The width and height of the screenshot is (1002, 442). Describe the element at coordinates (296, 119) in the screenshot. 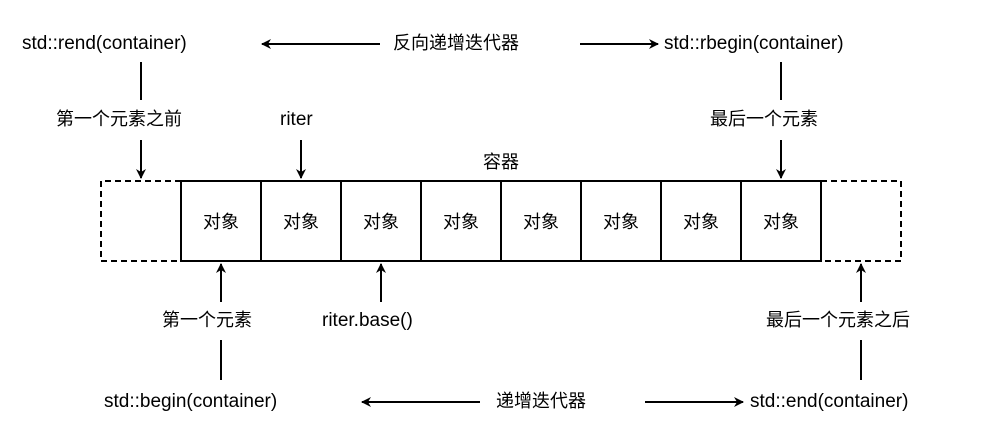

I see `riter-label: riter` at that location.